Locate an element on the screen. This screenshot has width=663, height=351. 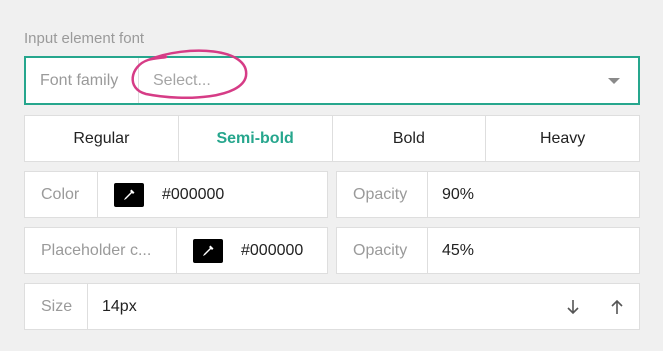
color-field: Color #000000 is located at coordinates (176, 194).